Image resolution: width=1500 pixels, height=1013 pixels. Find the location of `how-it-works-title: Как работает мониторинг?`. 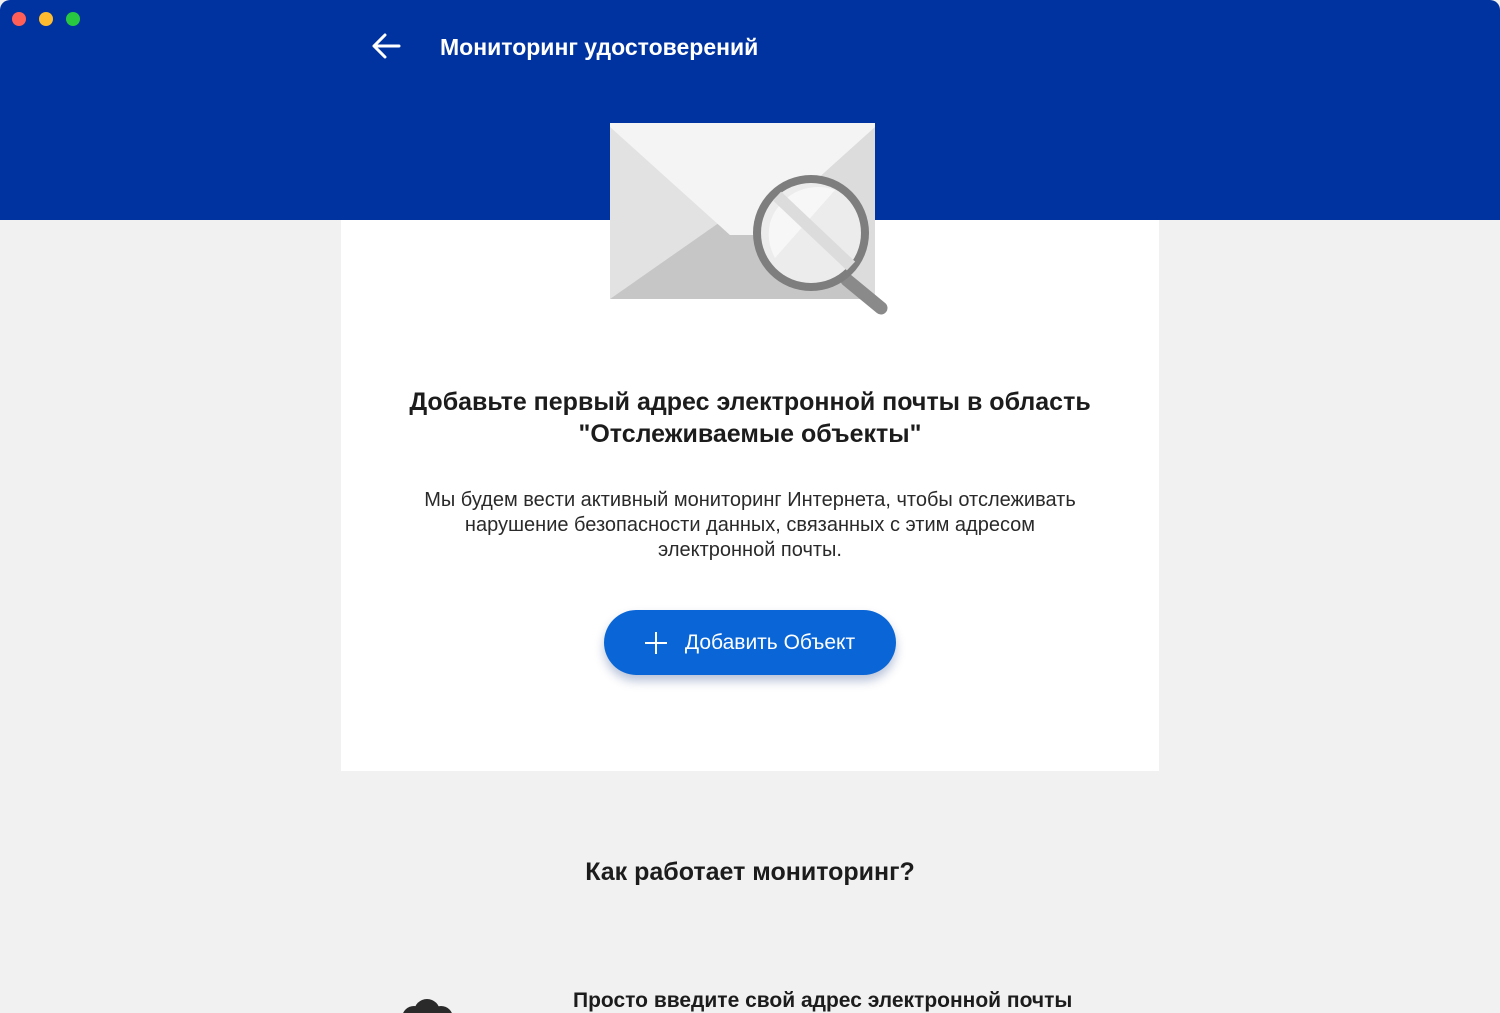

how-it-works-title: Как работает мониторинг? is located at coordinates (750, 872).